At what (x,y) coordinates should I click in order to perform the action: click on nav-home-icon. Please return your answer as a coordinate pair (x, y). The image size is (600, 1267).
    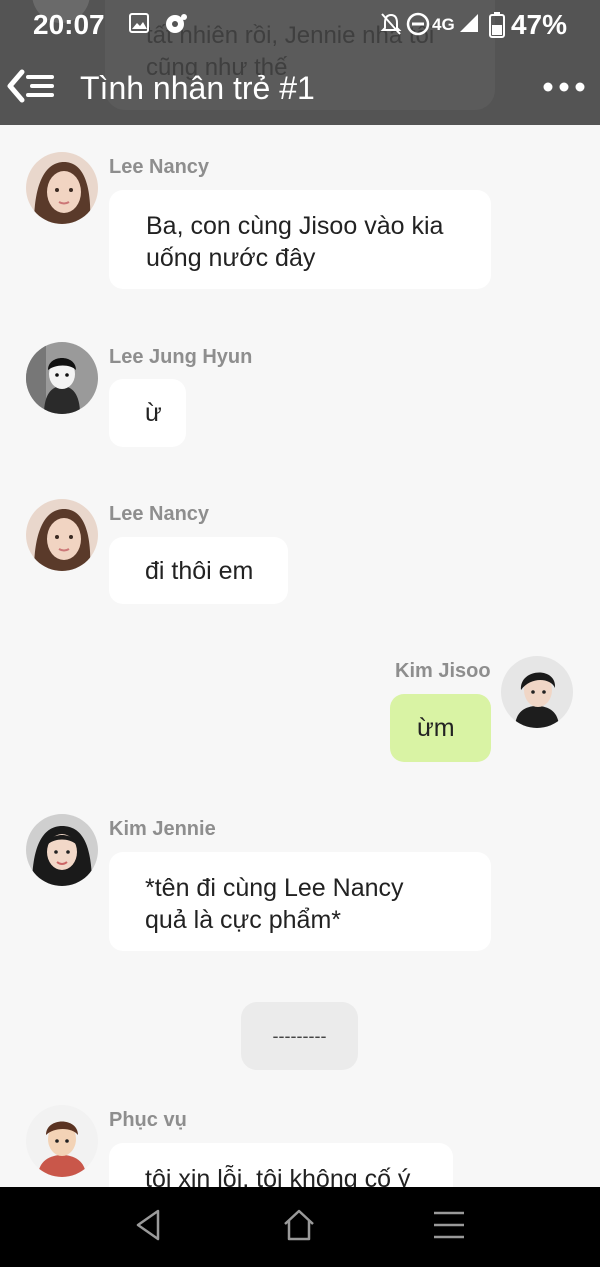
    Looking at the image, I should click on (299, 1225).